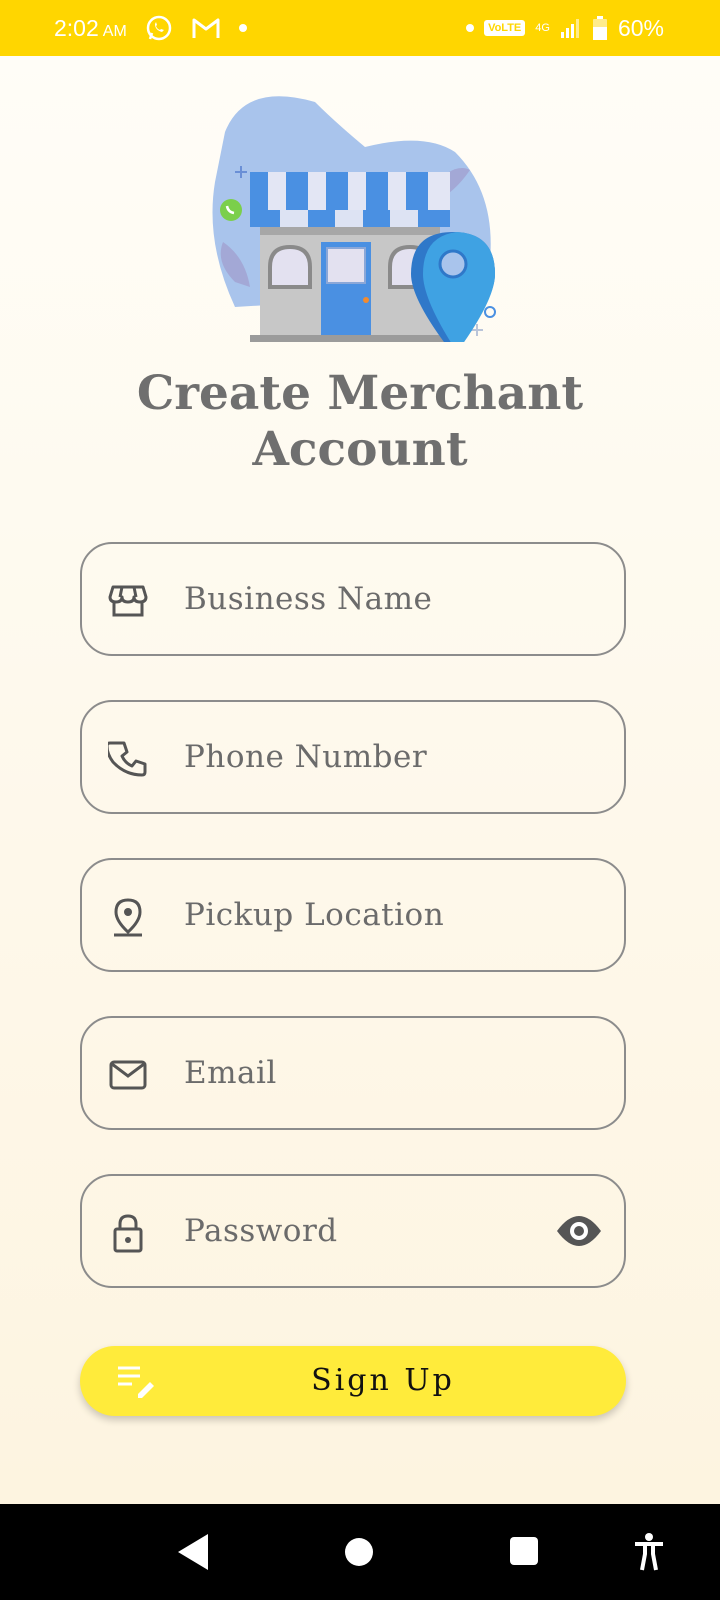 The height and width of the screenshot is (1600, 720). What do you see at coordinates (579, 1231) in the screenshot?
I see `eye-icon` at bounding box center [579, 1231].